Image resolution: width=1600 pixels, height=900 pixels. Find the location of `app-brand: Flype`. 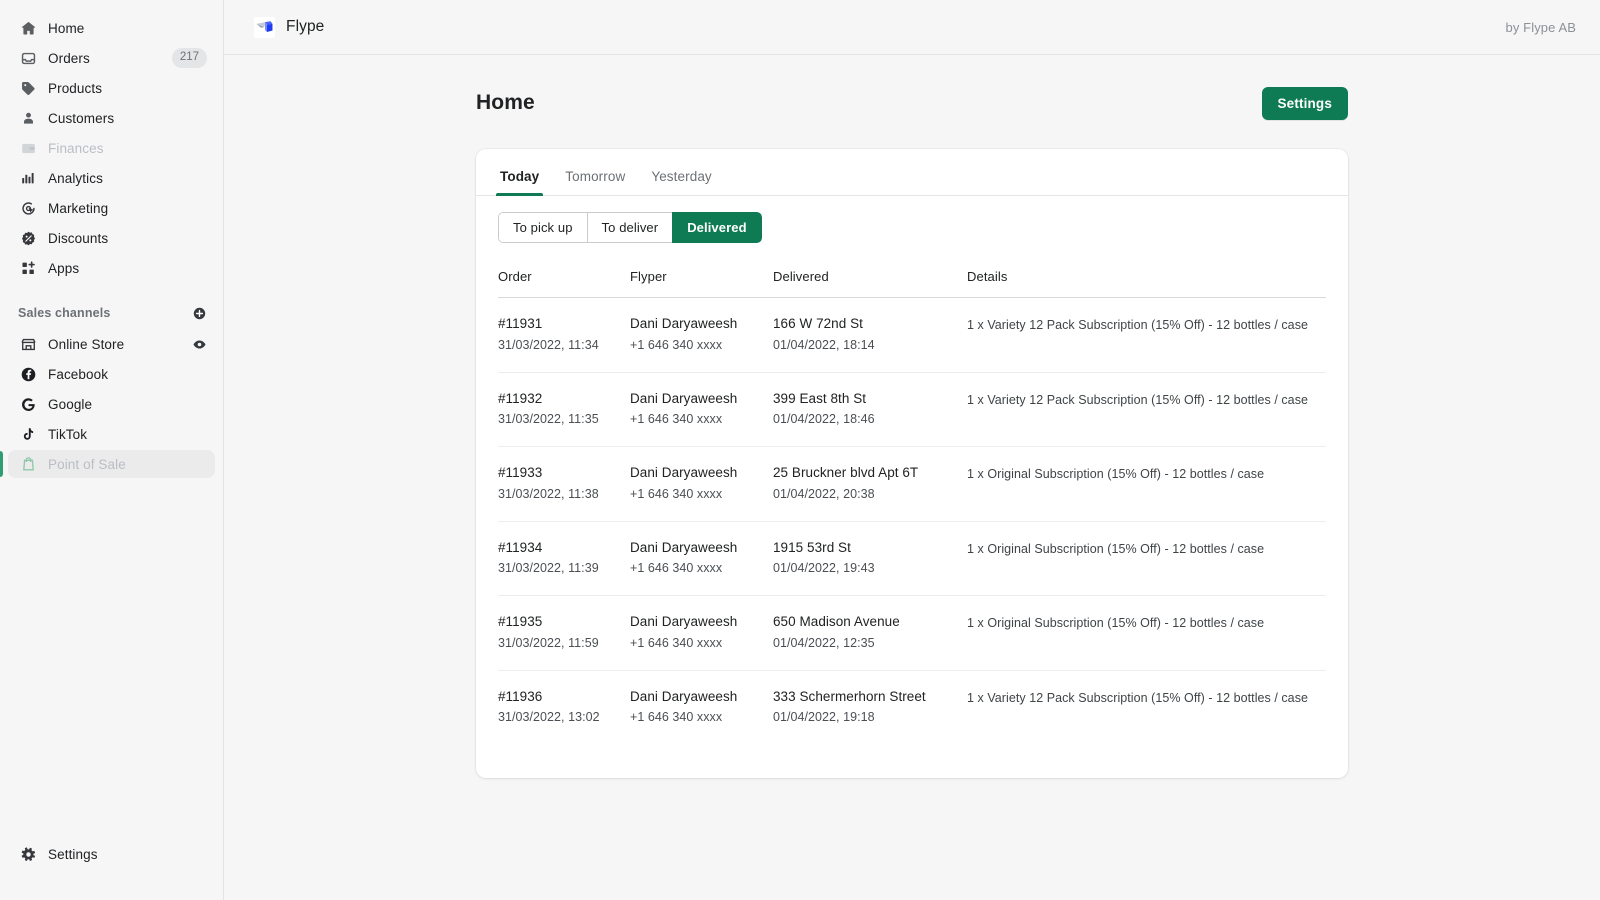

app-brand: Flype is located at coordinates (289, 27).